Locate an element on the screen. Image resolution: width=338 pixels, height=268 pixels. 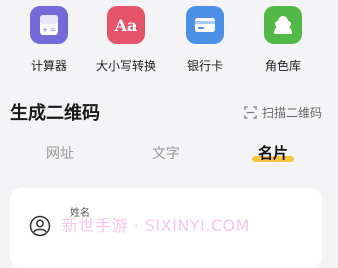
tab-url: 网址 is located at coordinates (60, 153).